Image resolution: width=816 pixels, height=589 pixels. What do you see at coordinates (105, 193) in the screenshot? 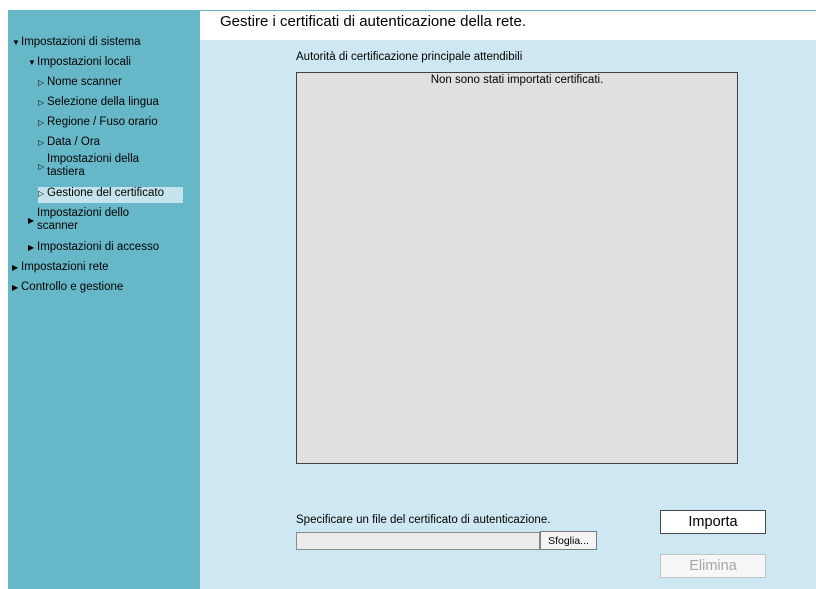
I see `sidebar-item-label: Gestione del certificato` at bounding box center [105, 193].